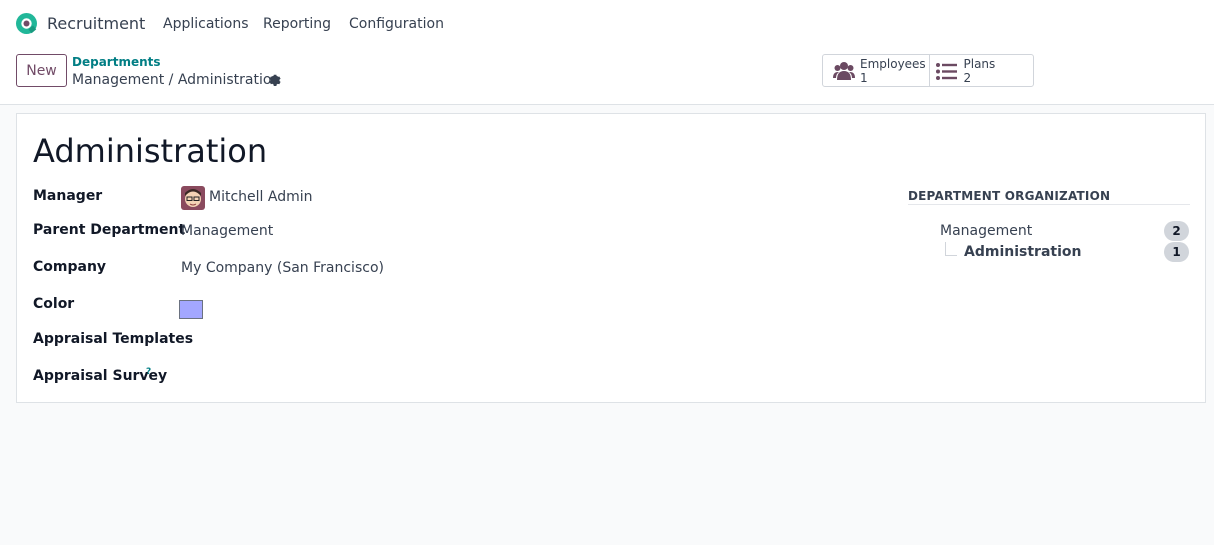  I want to click on plans-smart-button: Plans 2, so click(982, 70).